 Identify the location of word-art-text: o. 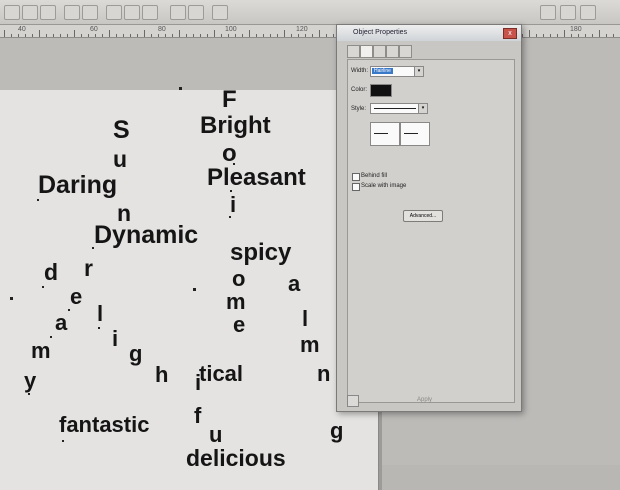
(238, 279).